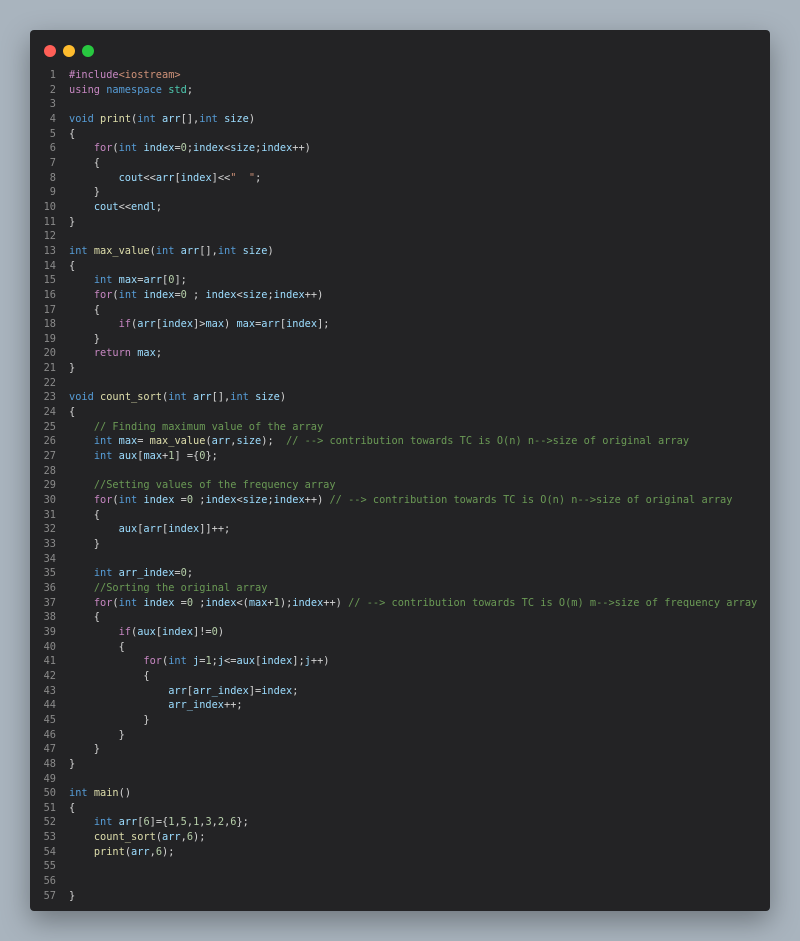  I want to click on code-line: 10 cout<<endl;, so click(400, 207).